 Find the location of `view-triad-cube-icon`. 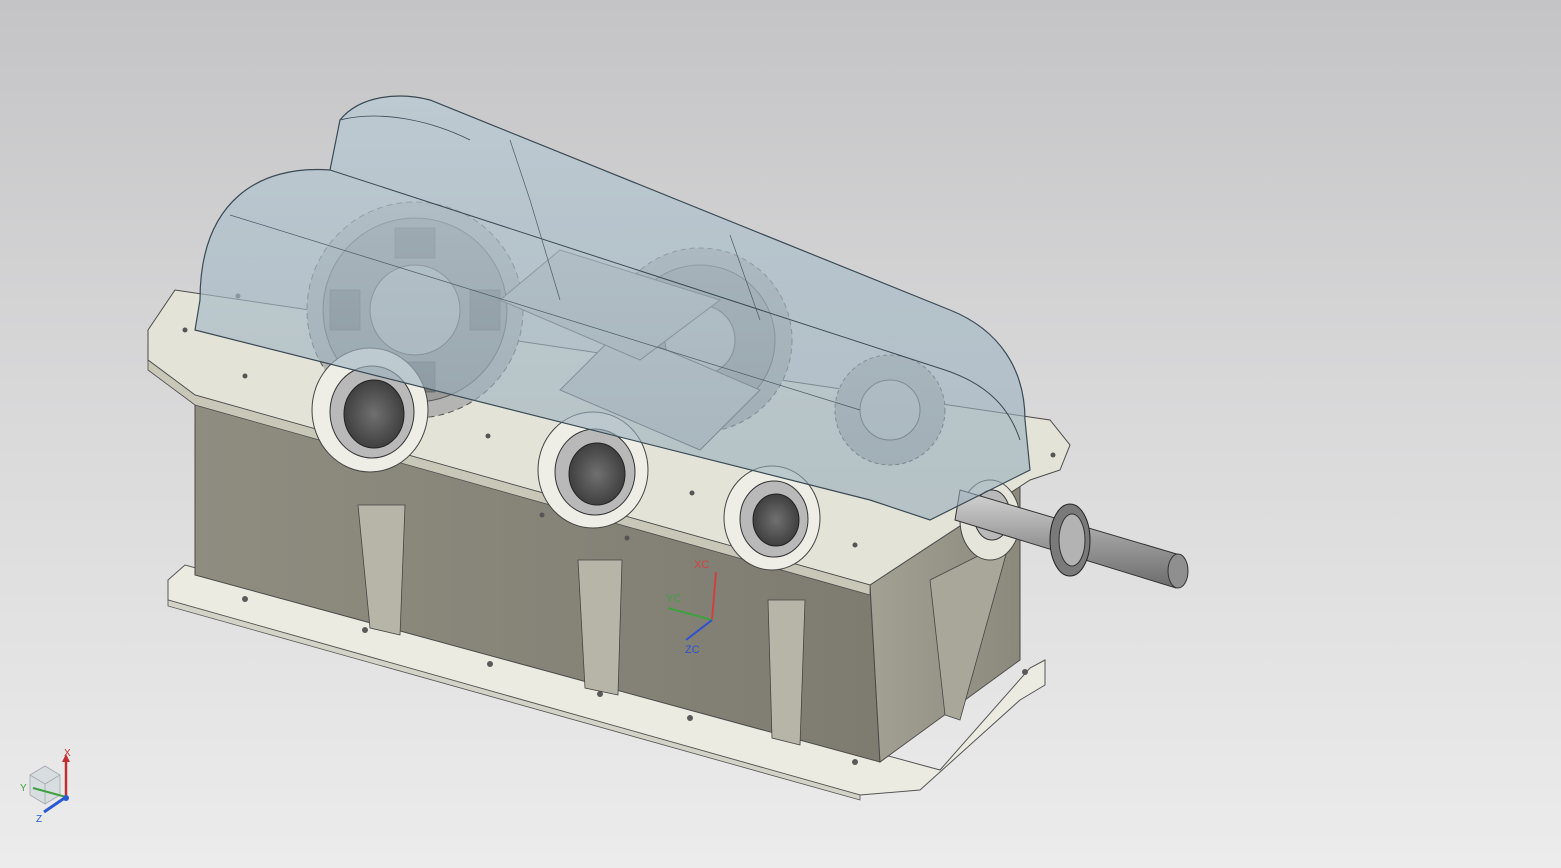

view-triad-cube-icon is located at coordinates (45, 785).